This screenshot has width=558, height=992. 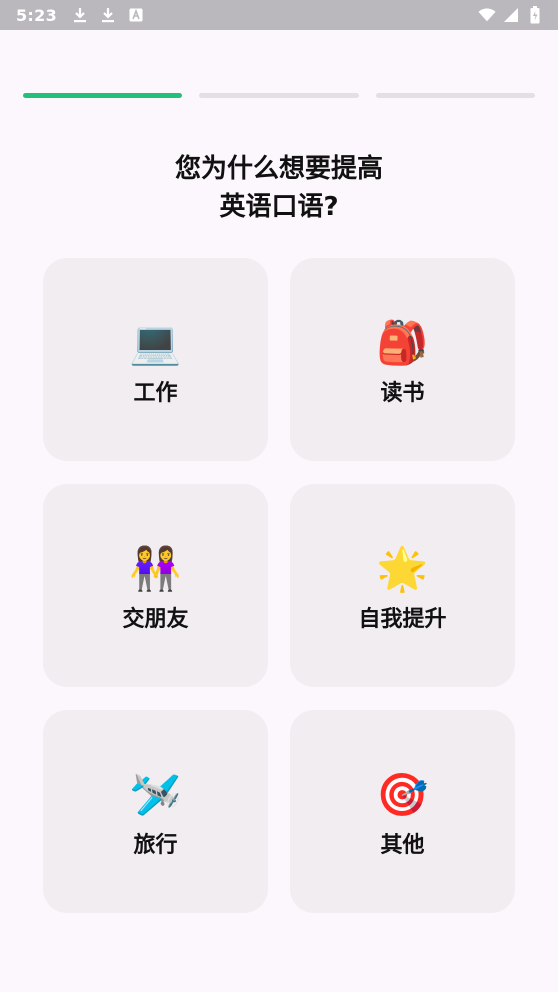 I want to click on signal-icon, so click(x=511, y=15).